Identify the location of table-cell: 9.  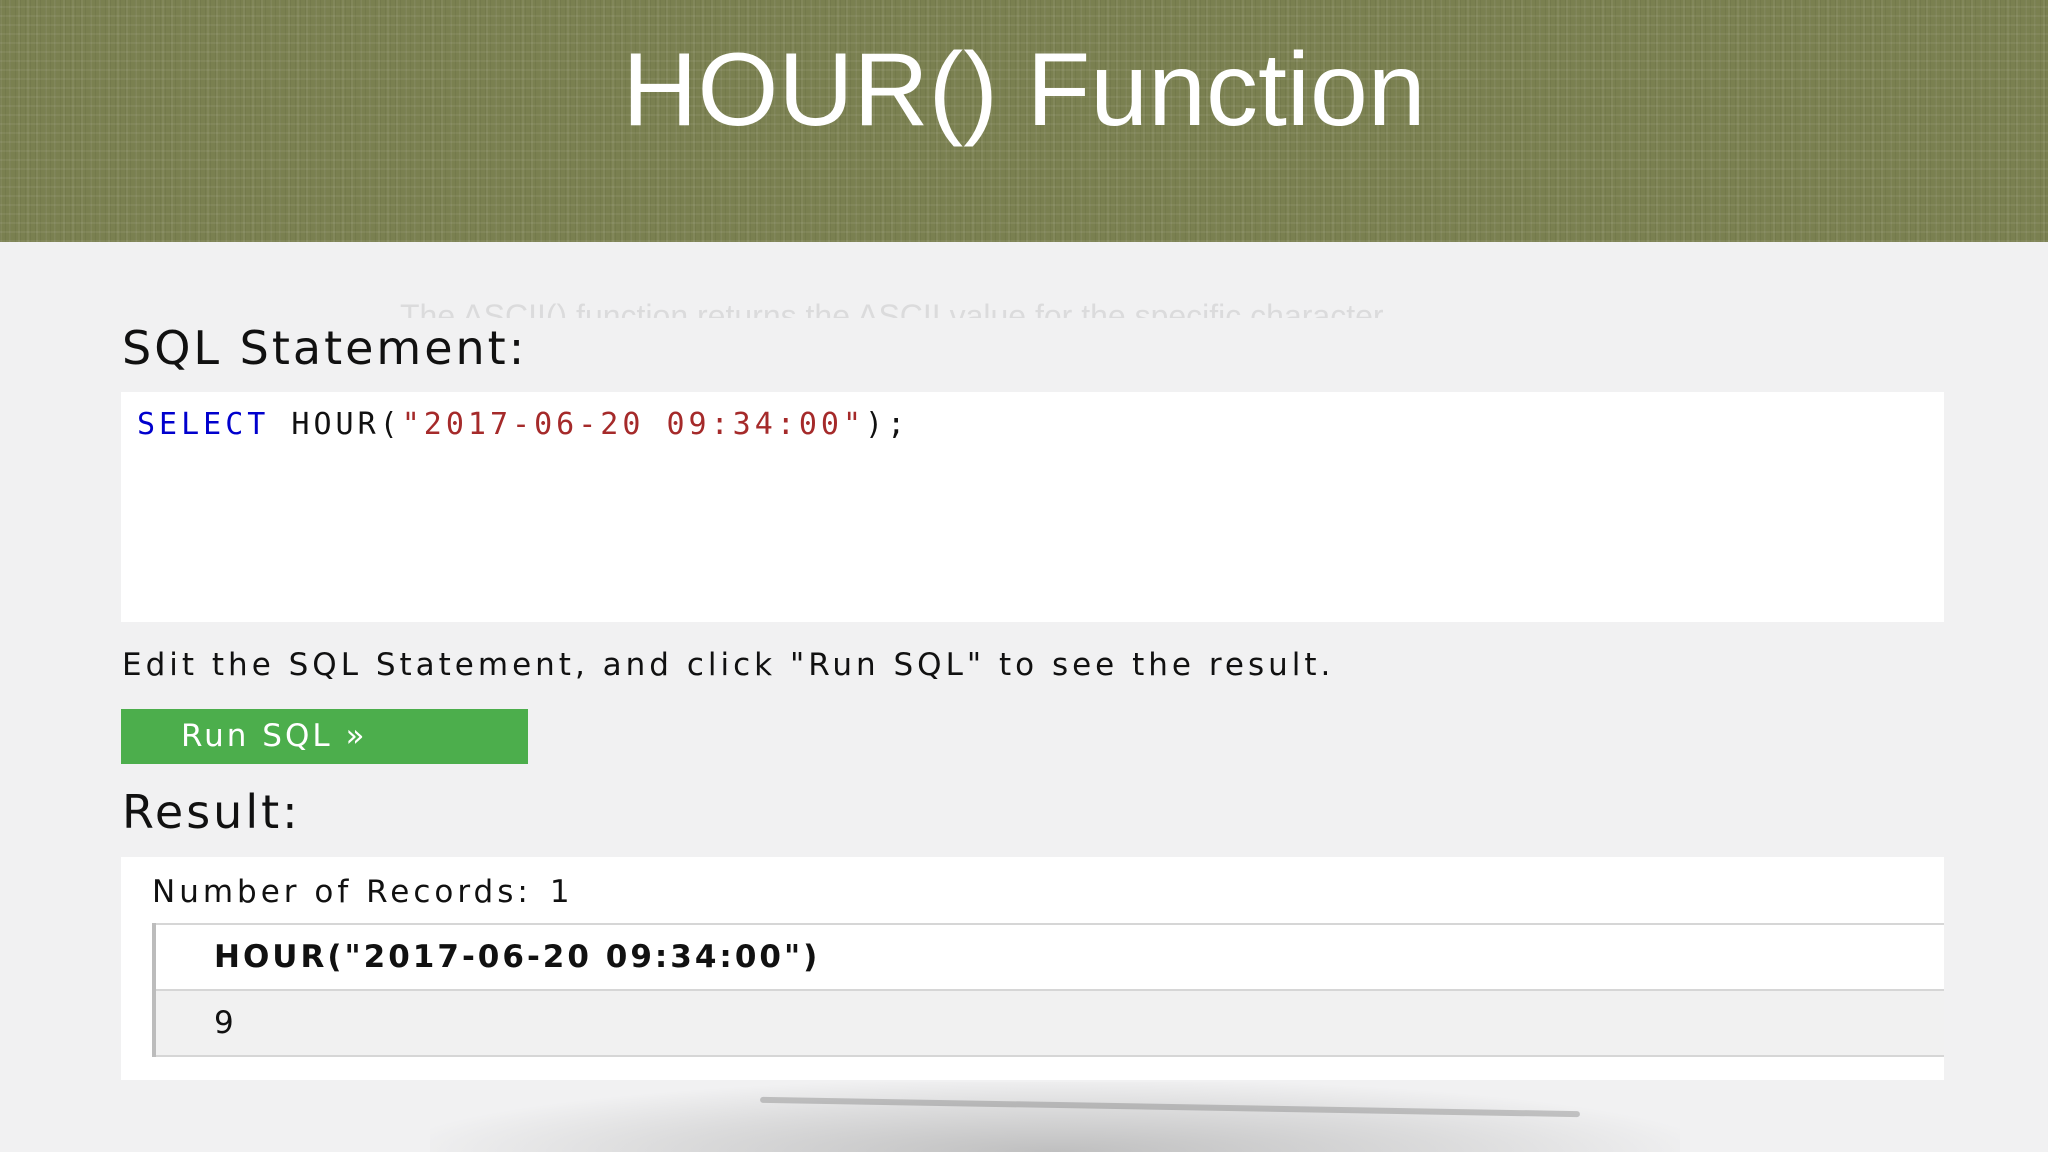
(1049, 1023).